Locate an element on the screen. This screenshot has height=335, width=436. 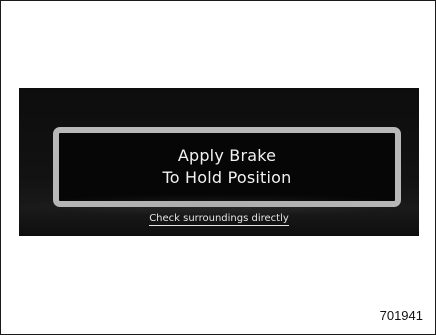
figure-number: 701941 is located at coordinates (401, 315).